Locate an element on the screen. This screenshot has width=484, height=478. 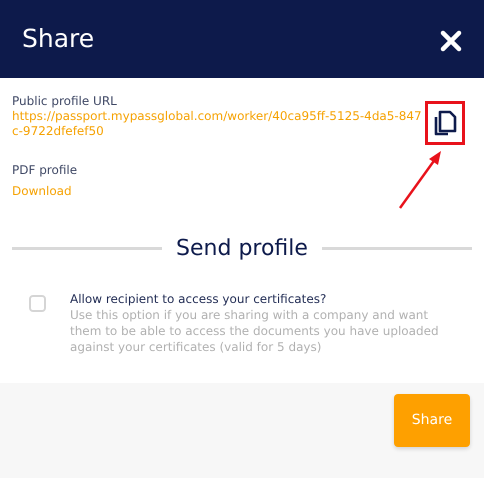
field-label: PDF profile is located at coordinates (45, 170).